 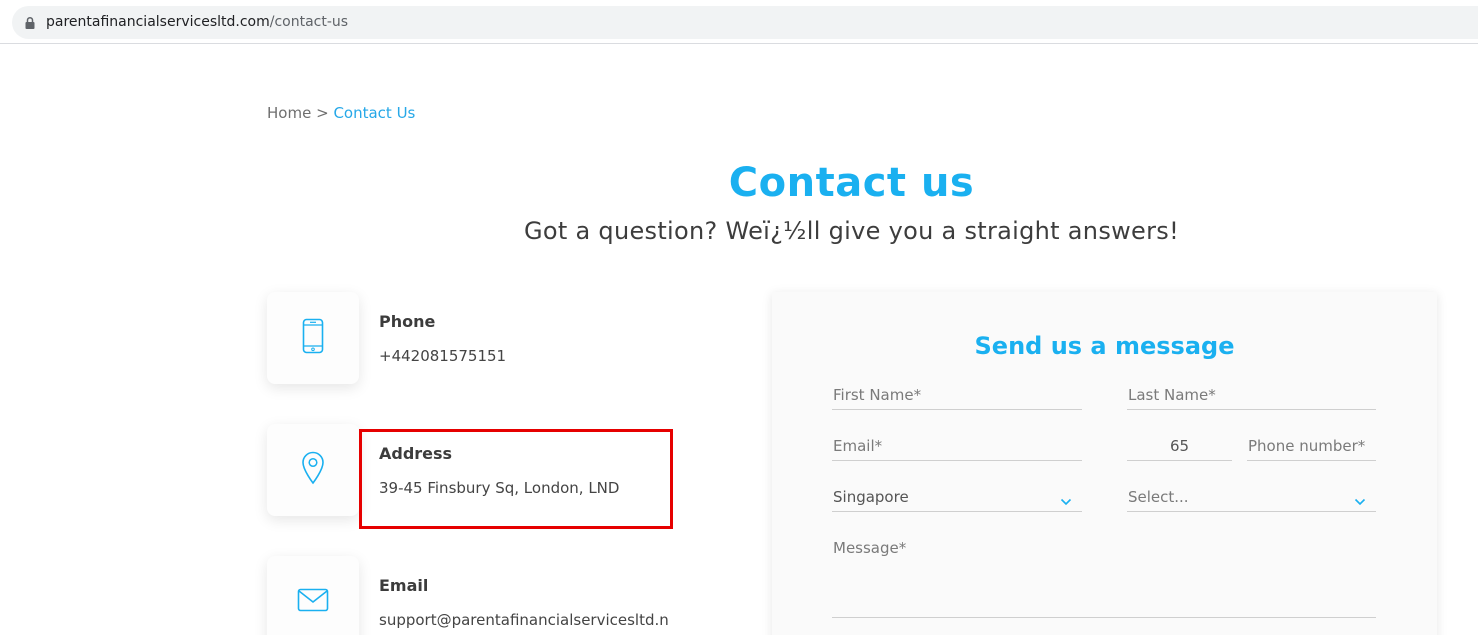 What do you see at coordinates (516, 479) in the screenshot?
I see `highlight-box` at bounding box center [516, 479].